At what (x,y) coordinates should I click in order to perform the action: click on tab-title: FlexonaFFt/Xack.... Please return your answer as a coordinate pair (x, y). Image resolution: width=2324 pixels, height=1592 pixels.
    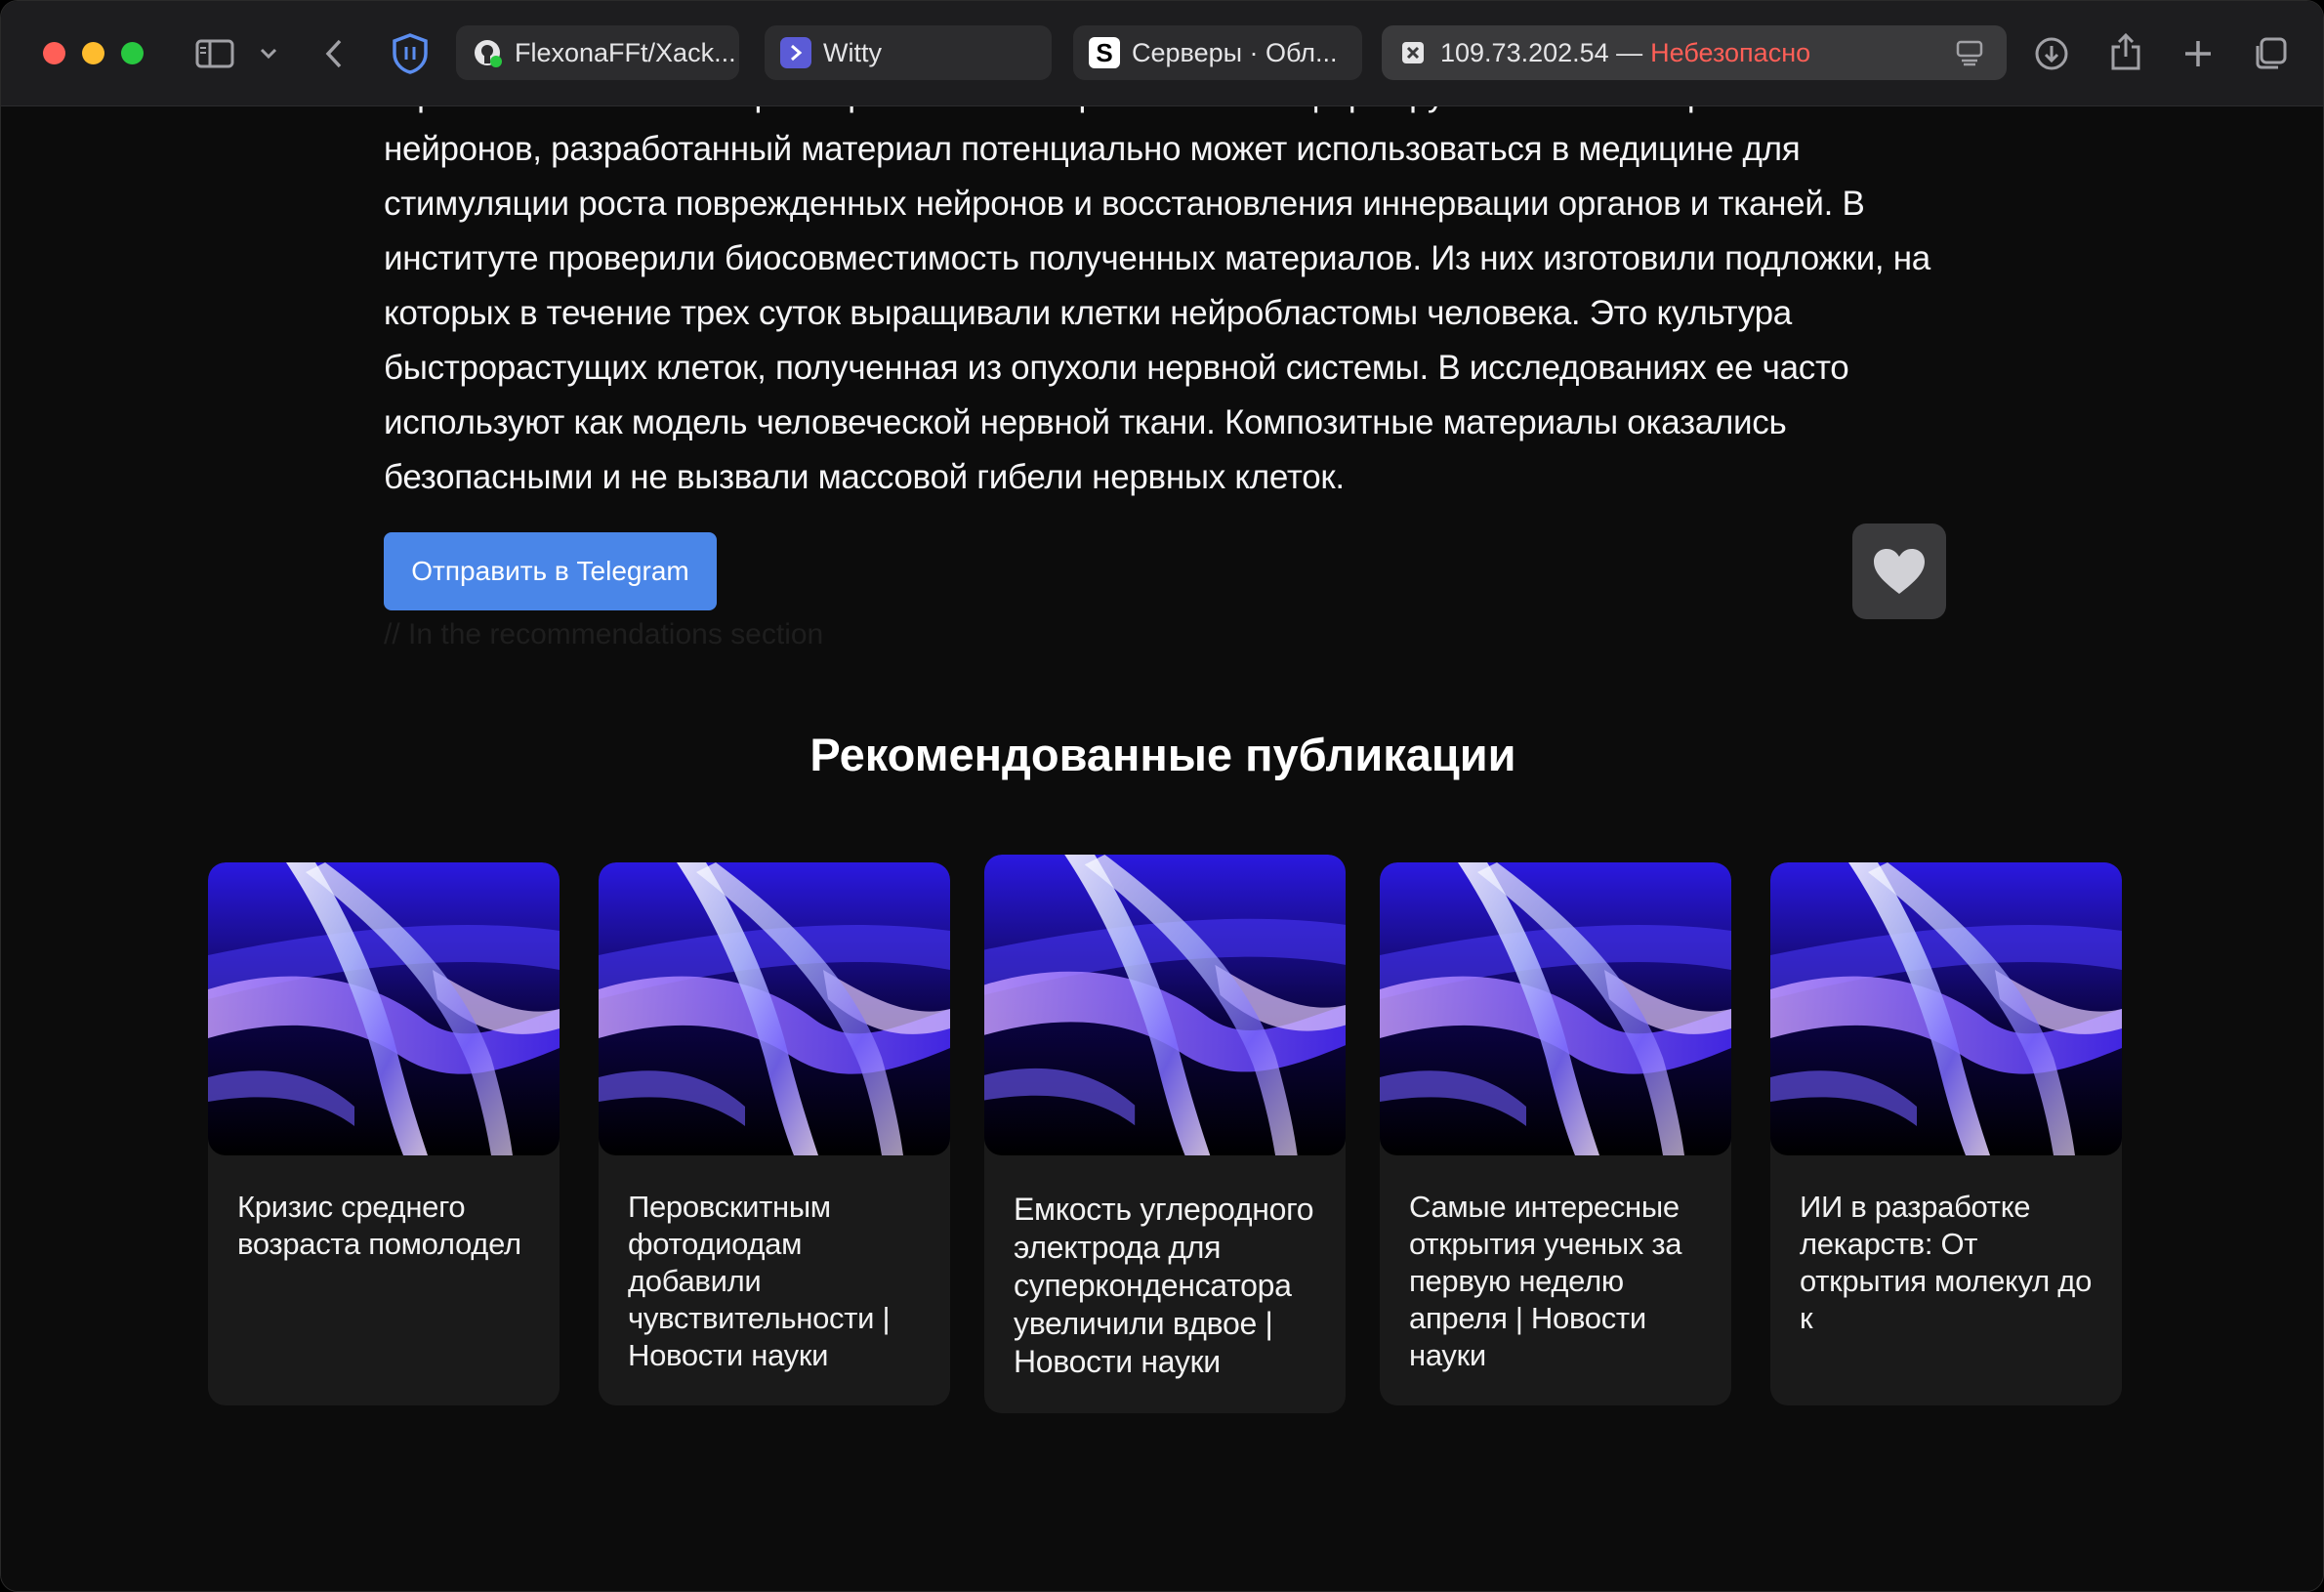
    Looking at the image, I should click on (625, 52).